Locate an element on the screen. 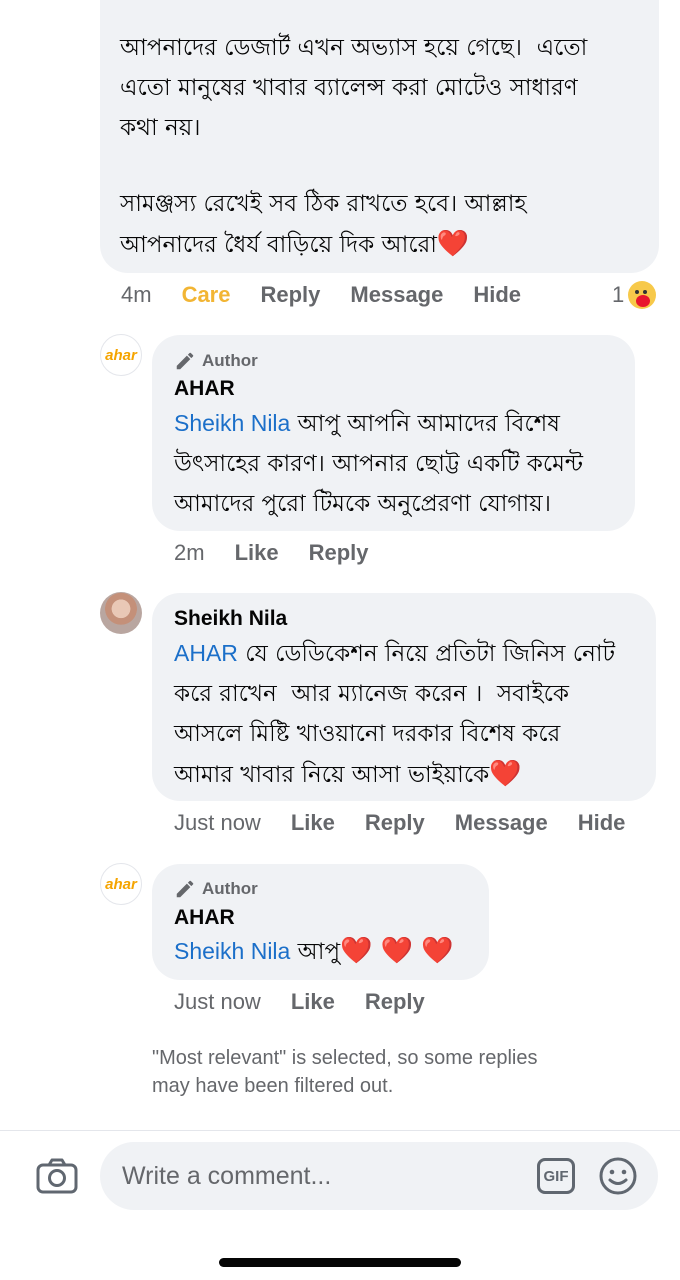  reply-text: আপু আপনি আমাদের বিশেষ is located at coordinates (425, 424).